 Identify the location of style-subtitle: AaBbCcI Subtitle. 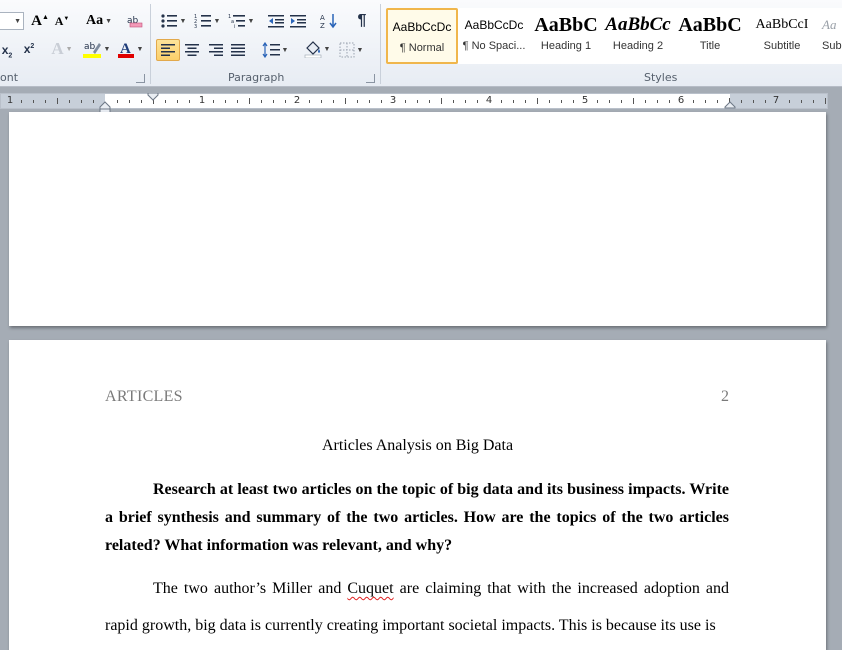
(782, 36).